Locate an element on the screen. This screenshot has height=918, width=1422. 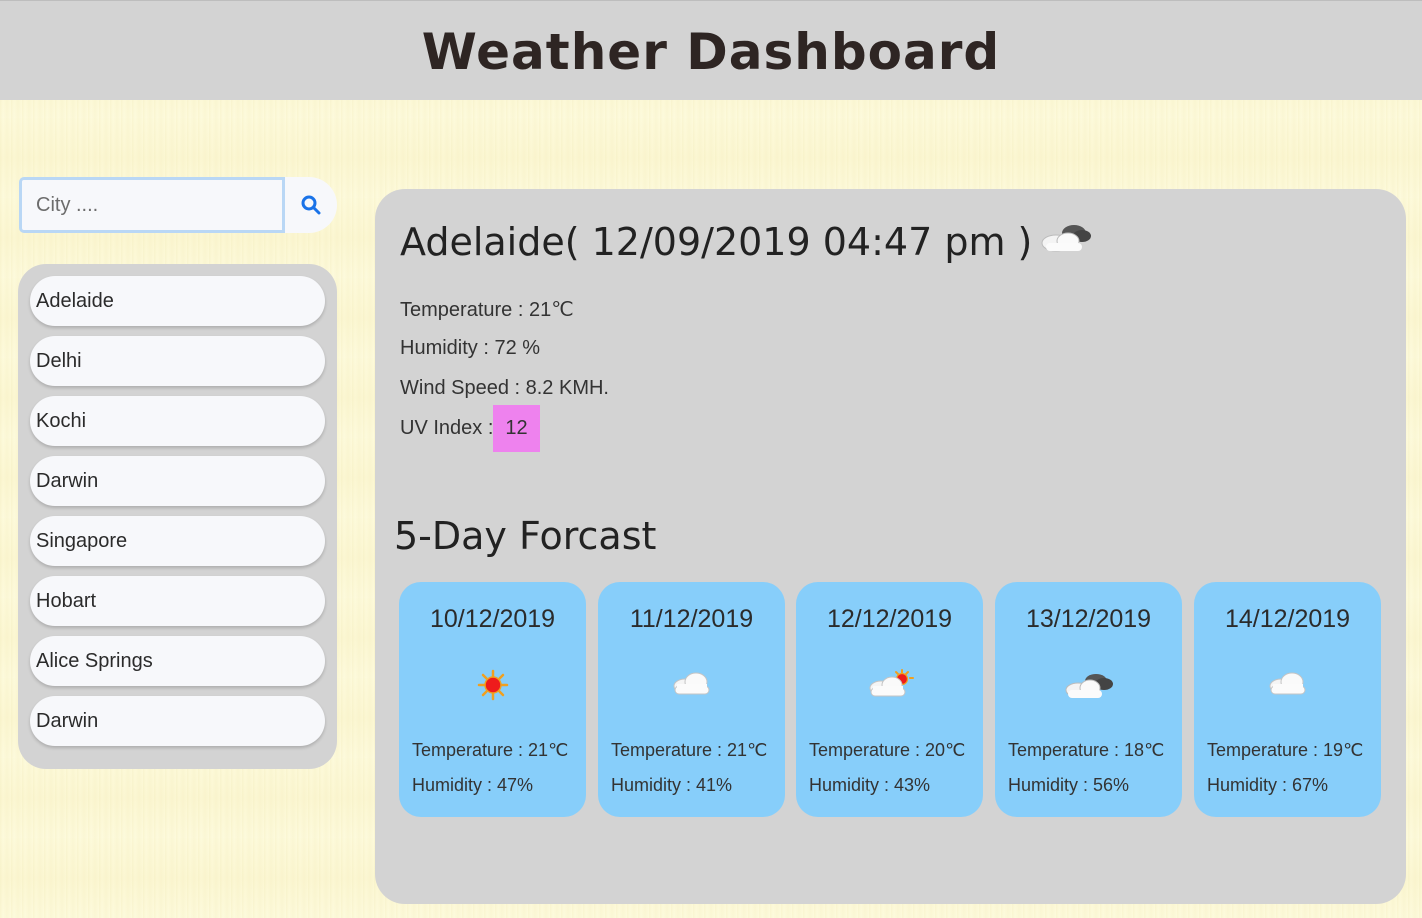
forecast-temperature: Temperature : 18℃ is located at coordinates (1086, 750).